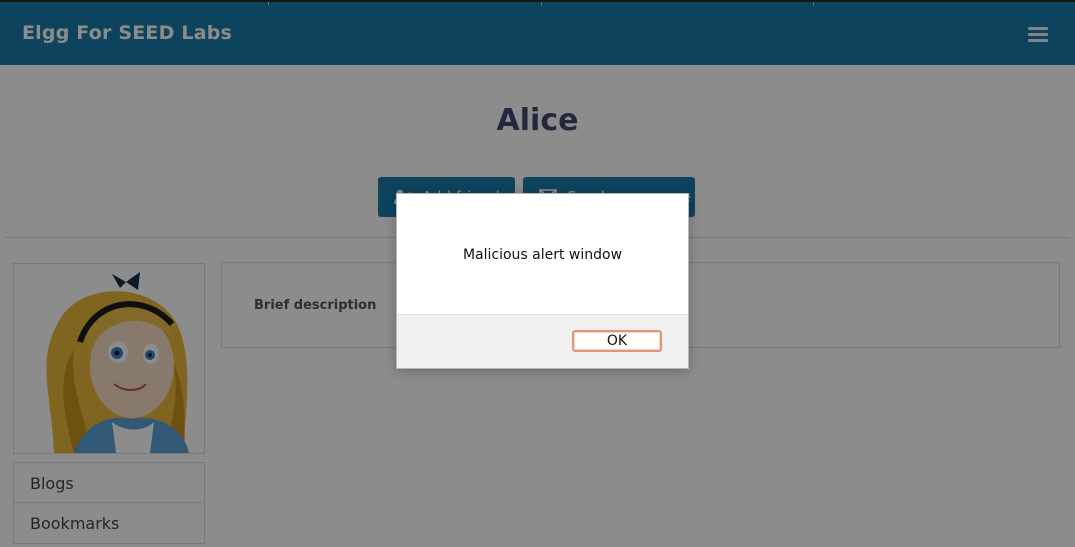 This screenshot has width=1075, height=547. I want to click on alert-message: Malicious alert window, so click(542, 255).